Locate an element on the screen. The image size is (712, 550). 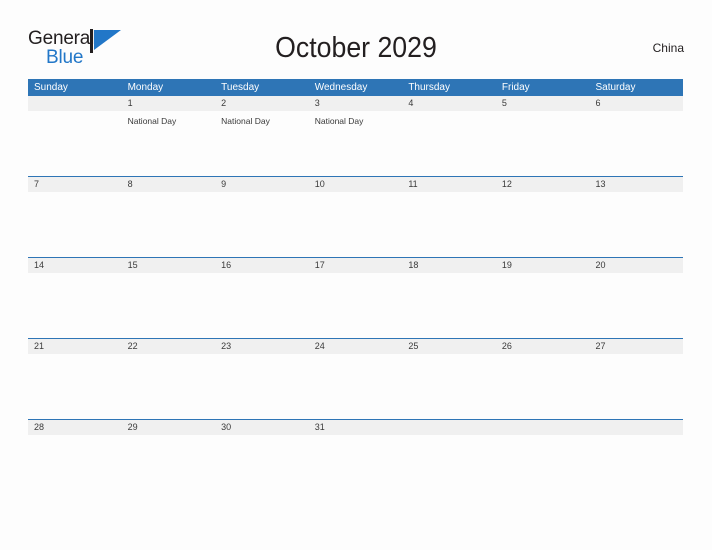
country-label: China is located at coordinates (668, 48).